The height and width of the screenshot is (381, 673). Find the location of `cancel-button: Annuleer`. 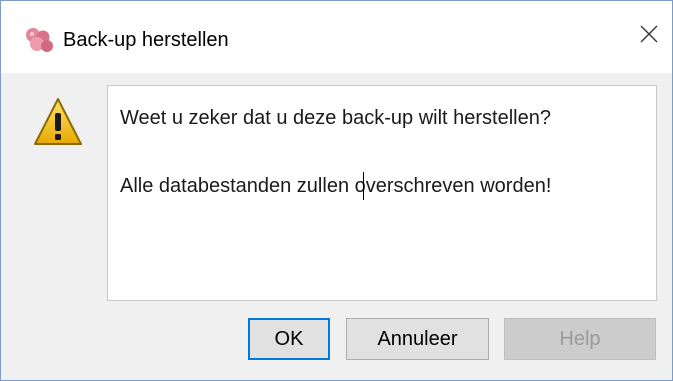

cancel-button: Annuleer is located at coordinates (417, 339).